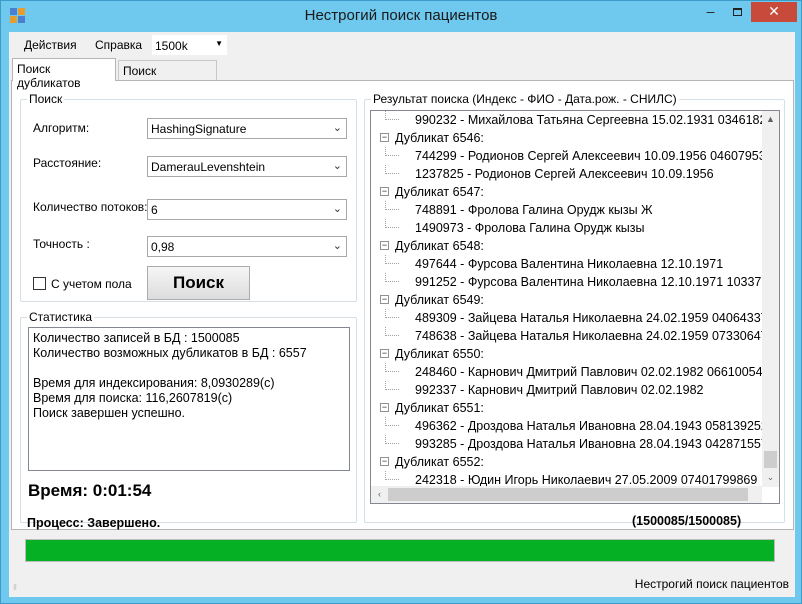 This screenshot has width=802, height=604. What do you see at coordinates (379, 494) in the screenshot?
I see `scroll-left-icon: ‹` at bounding box center [379, 494].